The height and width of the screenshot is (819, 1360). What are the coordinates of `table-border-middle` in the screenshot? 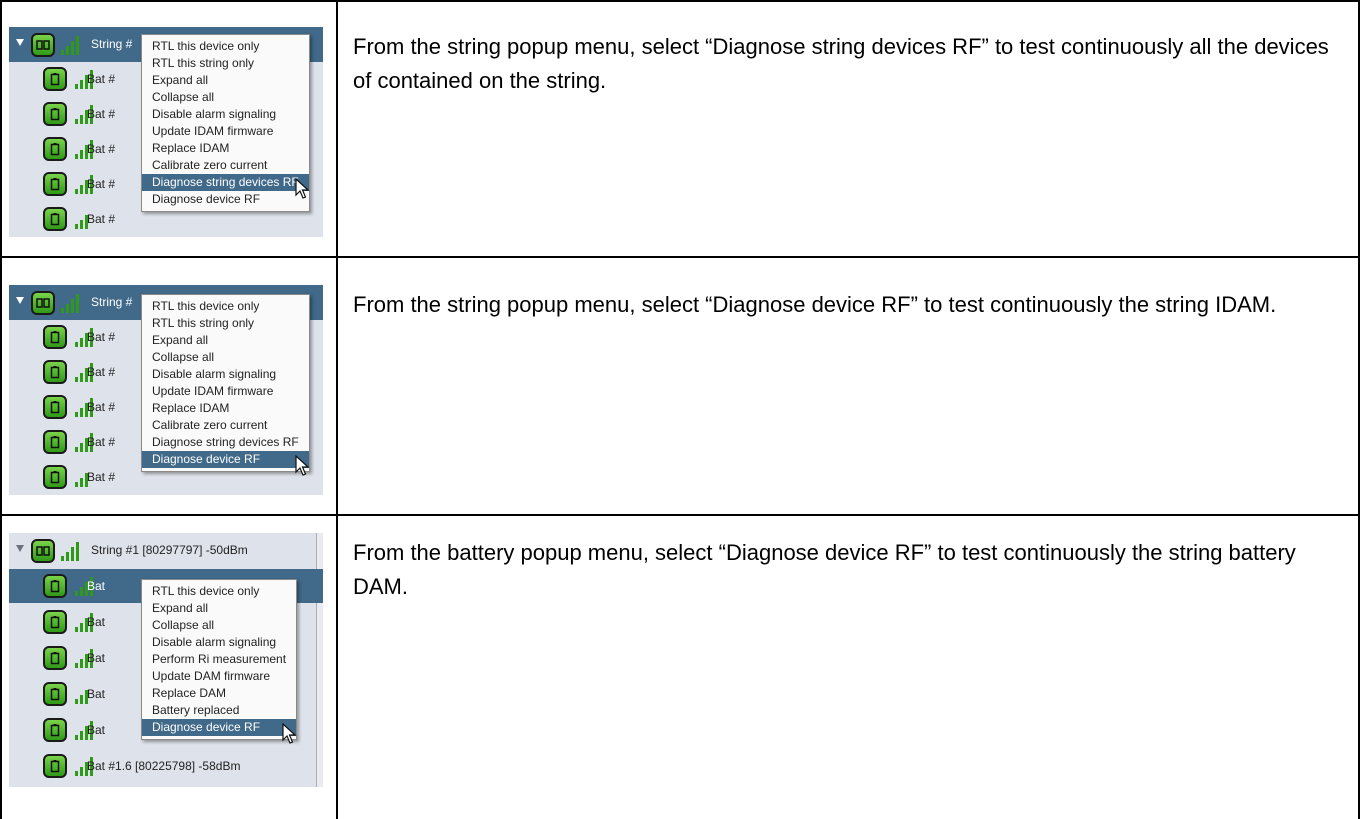 It's located at (337, 409).